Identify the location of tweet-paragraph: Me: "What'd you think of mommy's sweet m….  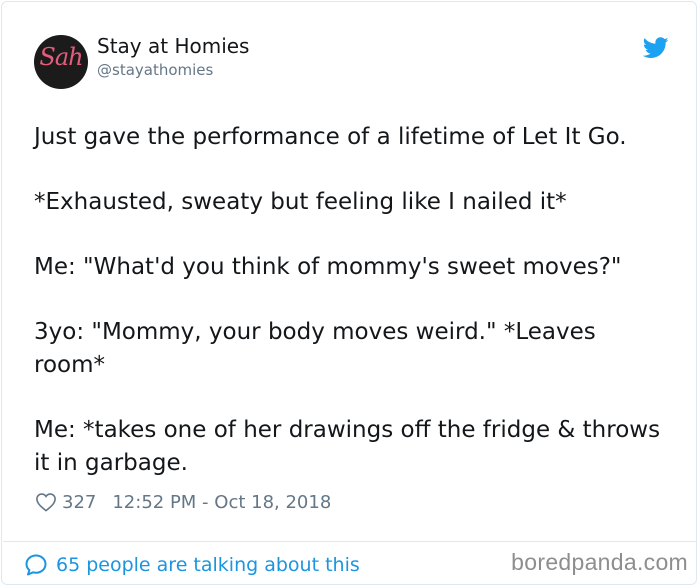
(328, 267).